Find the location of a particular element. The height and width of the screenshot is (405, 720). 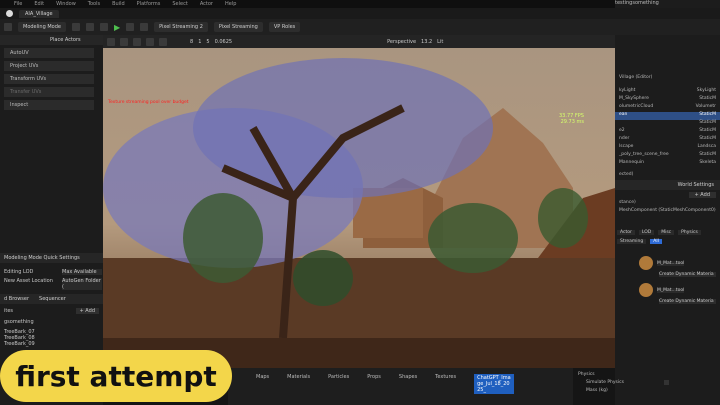

table-row: M_SkySphere StaticM is located at coordinates (667, 100).